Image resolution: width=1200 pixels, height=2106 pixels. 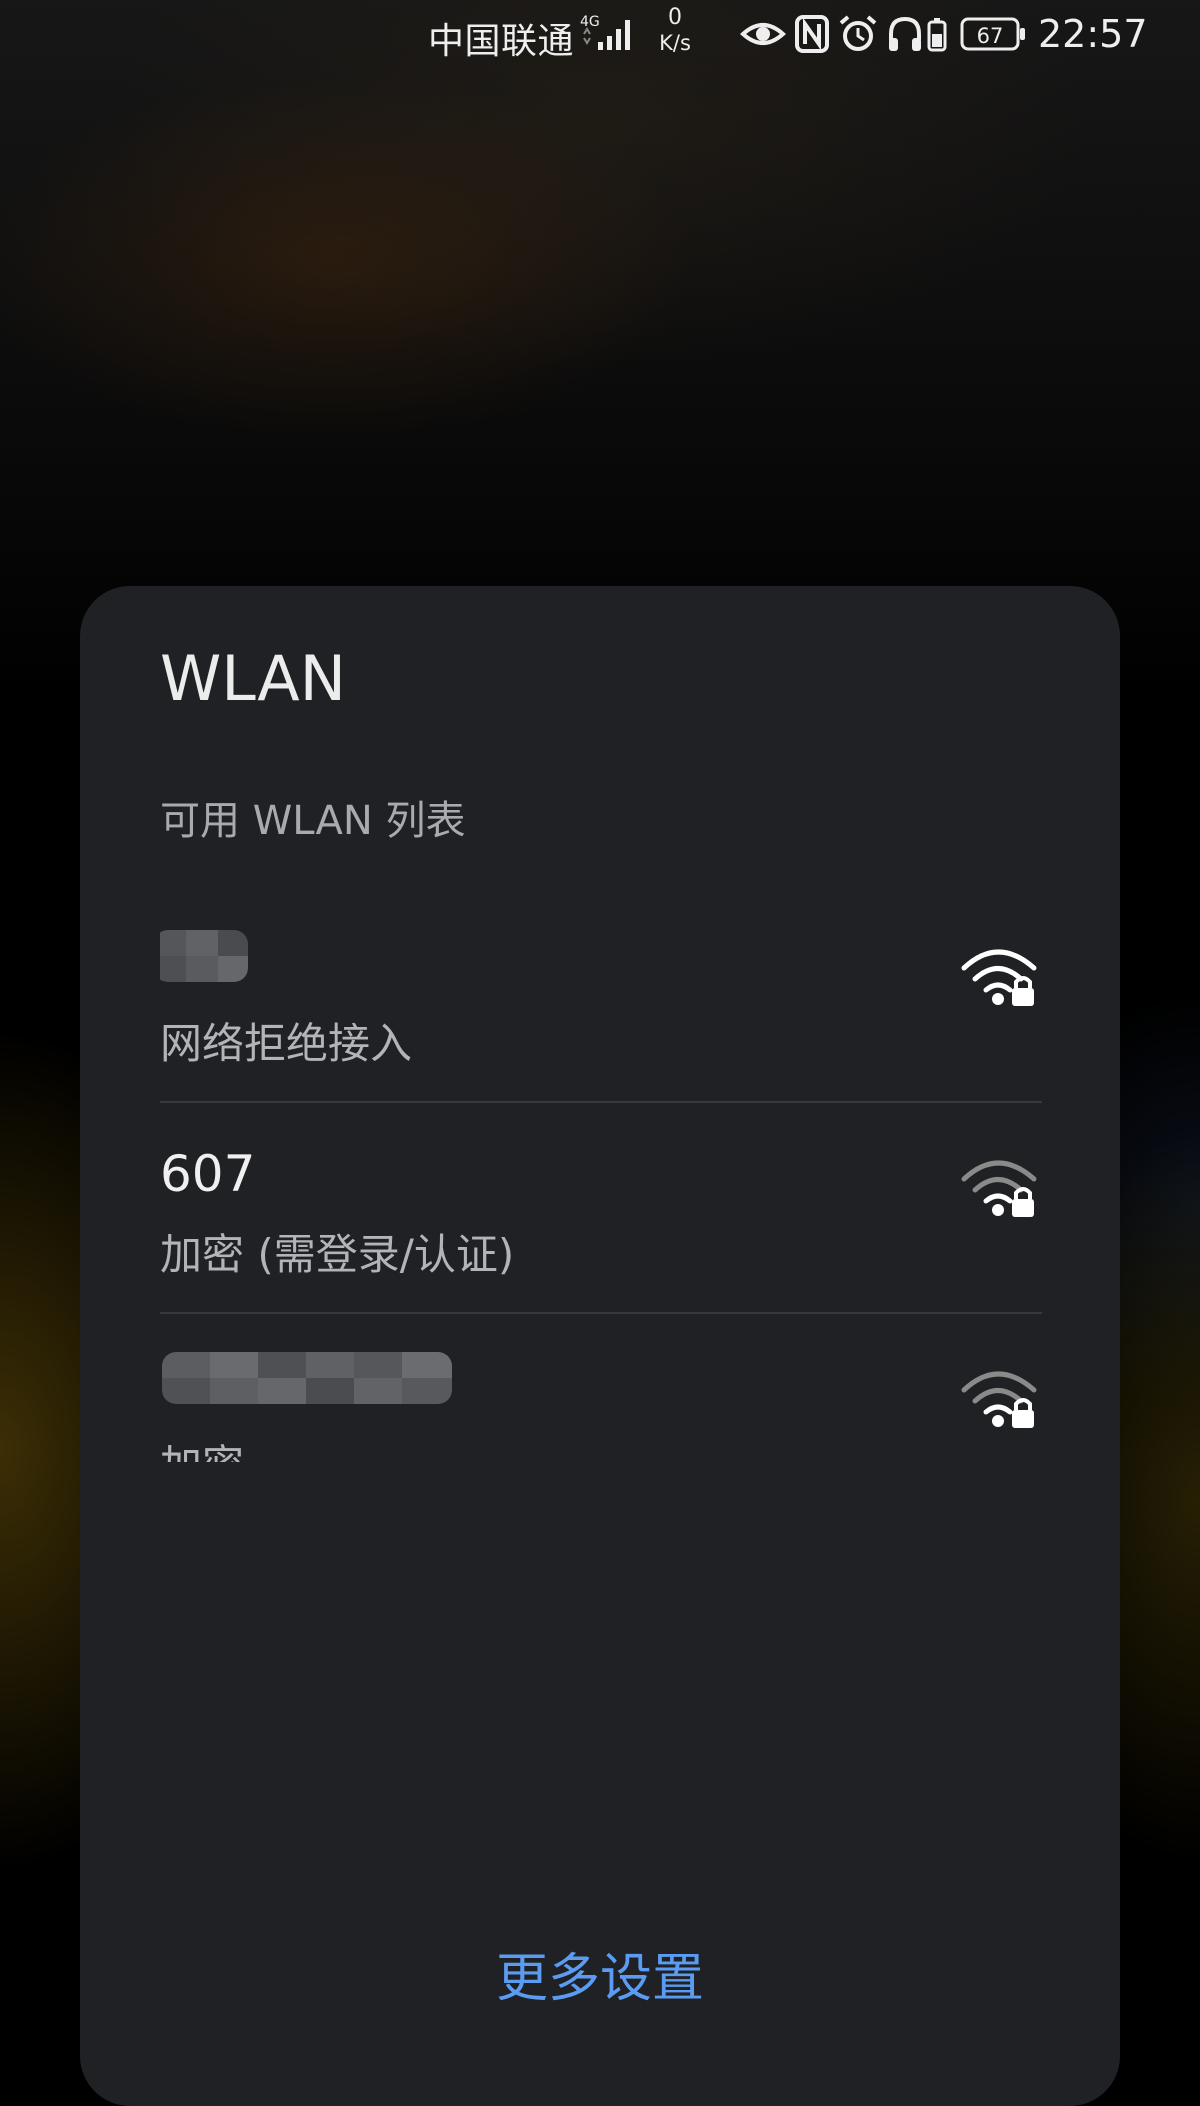 What do you see at coordinates (501, 41) in the screenshot?
I see `carrier-label: 中国联通` at bounding box center [501, 41].